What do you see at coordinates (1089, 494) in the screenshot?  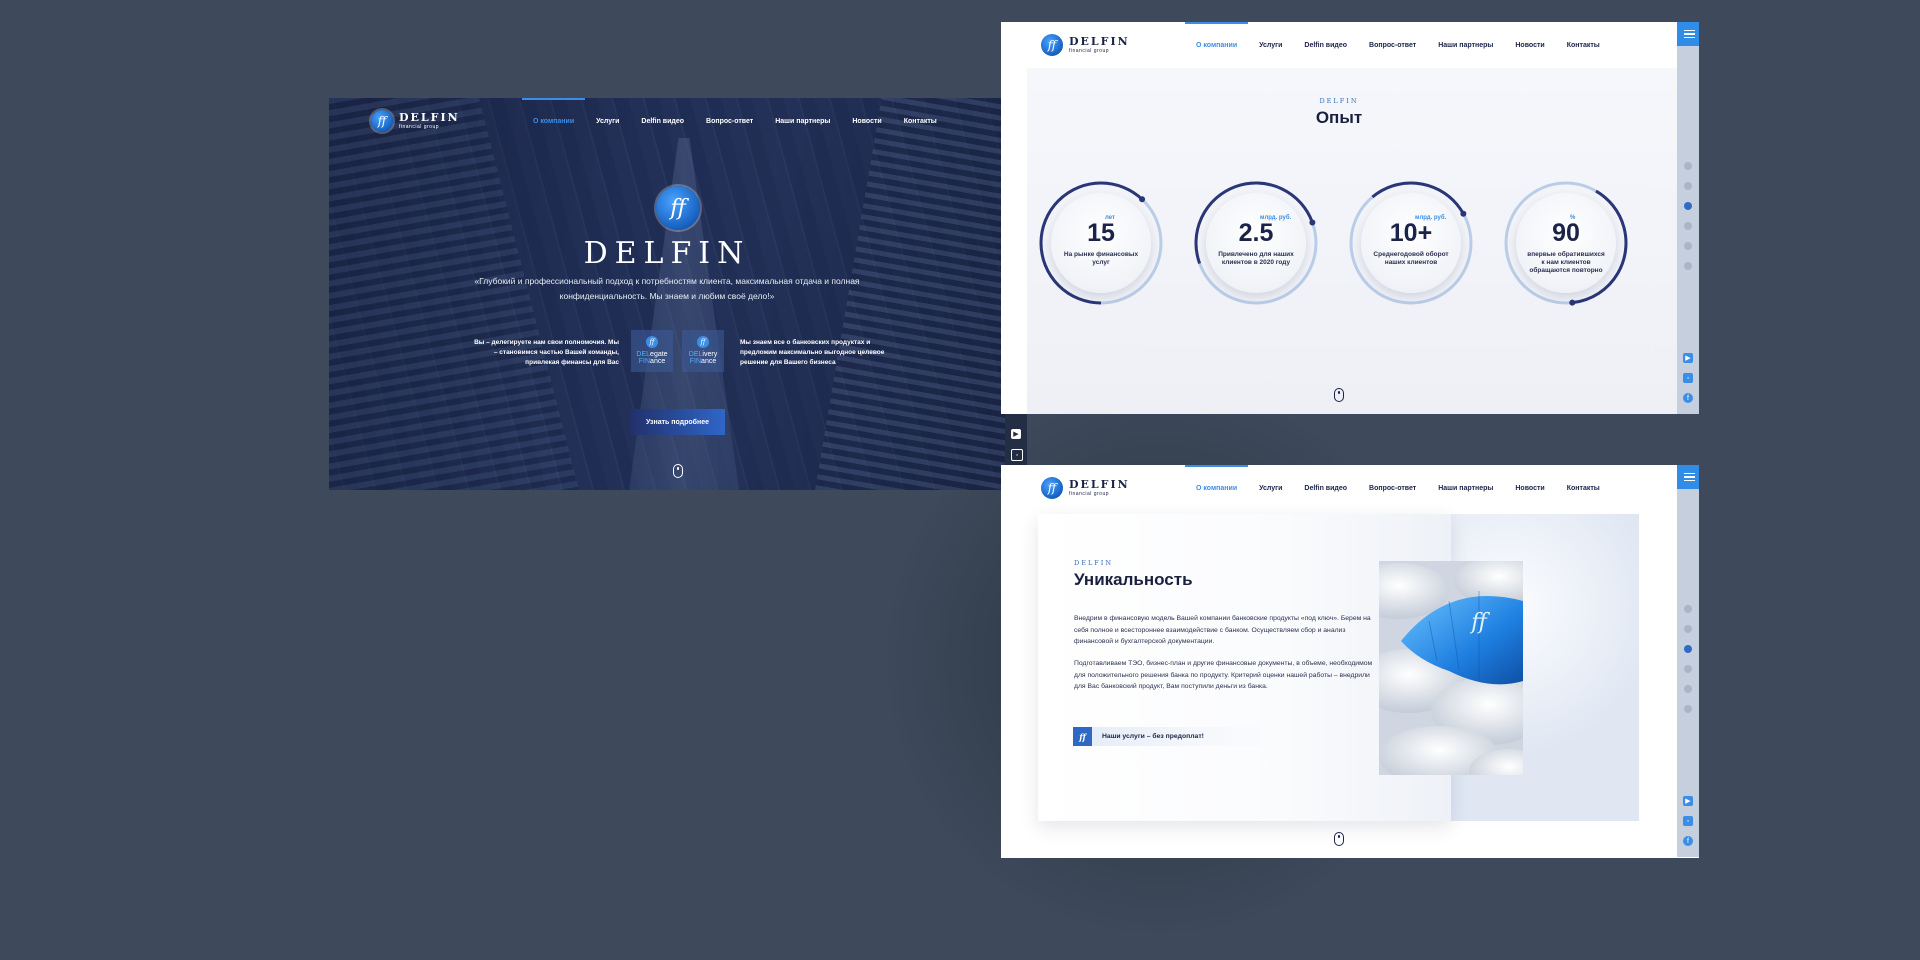 I see `logo-sub: financial group` at bounding box center [1089, 494].